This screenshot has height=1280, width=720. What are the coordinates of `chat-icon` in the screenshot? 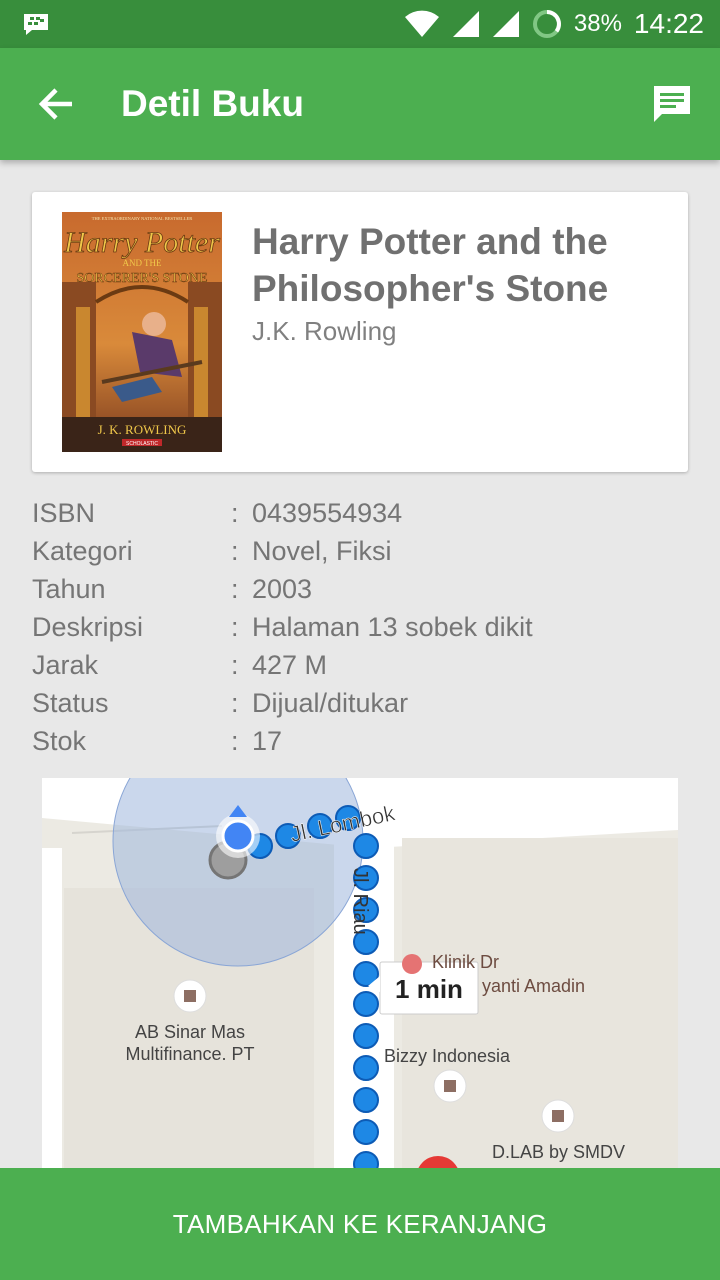 It's located at (672, 104).